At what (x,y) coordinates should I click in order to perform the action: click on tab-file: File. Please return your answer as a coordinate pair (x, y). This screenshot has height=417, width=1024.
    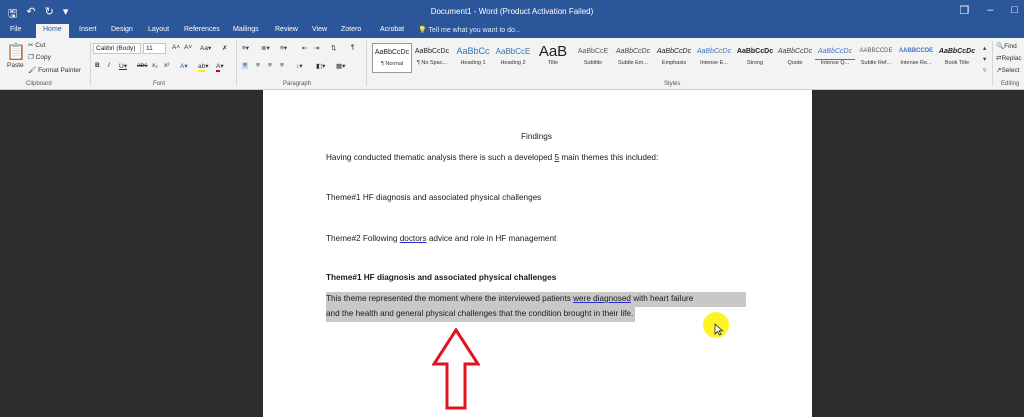
    Looking at the image, I should click on (15, 29).